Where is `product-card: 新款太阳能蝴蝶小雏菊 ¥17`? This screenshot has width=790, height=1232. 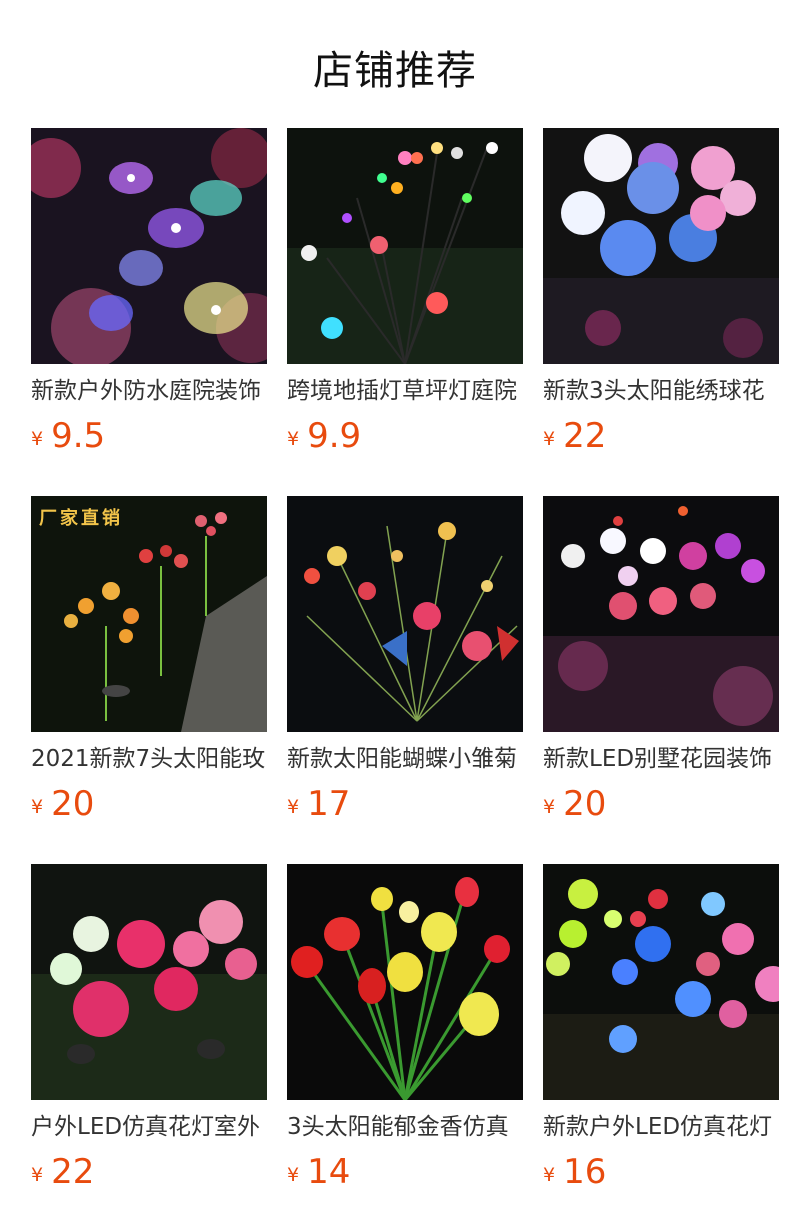 product-card: 新款太阳能蝴蝶小雏菊 ¥17 is located at coordinates (405, 680).